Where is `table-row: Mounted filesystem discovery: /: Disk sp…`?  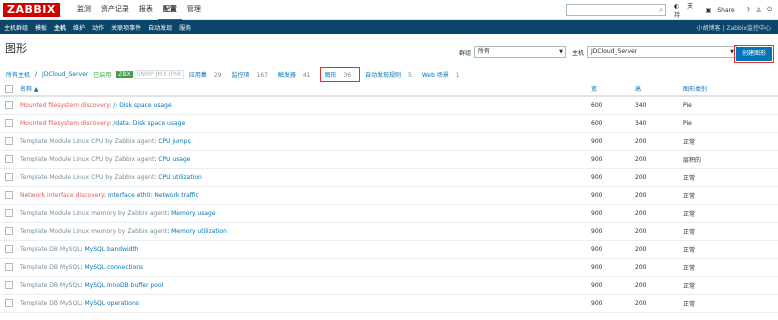 table-row: Mounted filesystem discovery: /: Disk sp… is located at coordinates (389, 105).